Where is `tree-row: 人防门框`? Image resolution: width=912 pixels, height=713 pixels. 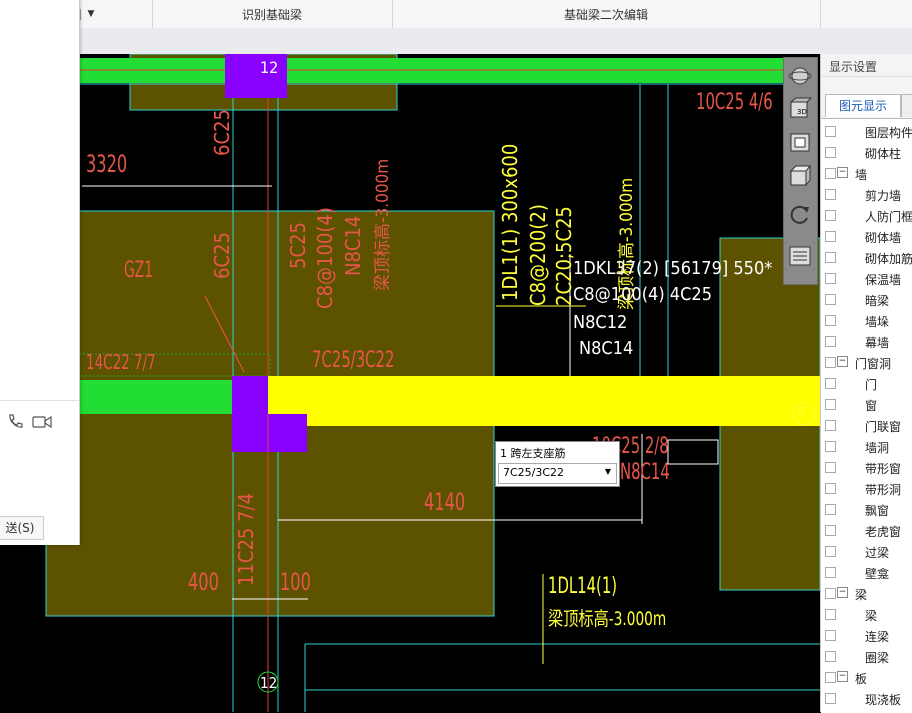 tree-row: 人防门框 is located at coordinates (866, 215).